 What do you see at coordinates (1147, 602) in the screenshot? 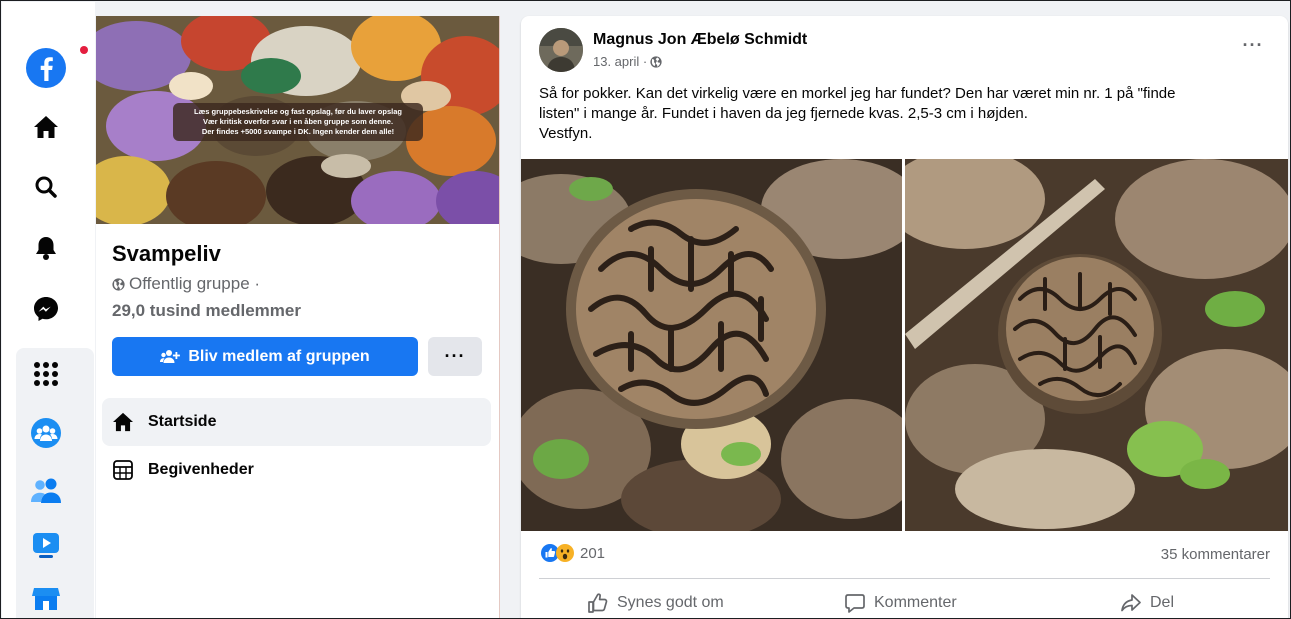
I see `share-button: Del` at bounding box center [1147, 602].